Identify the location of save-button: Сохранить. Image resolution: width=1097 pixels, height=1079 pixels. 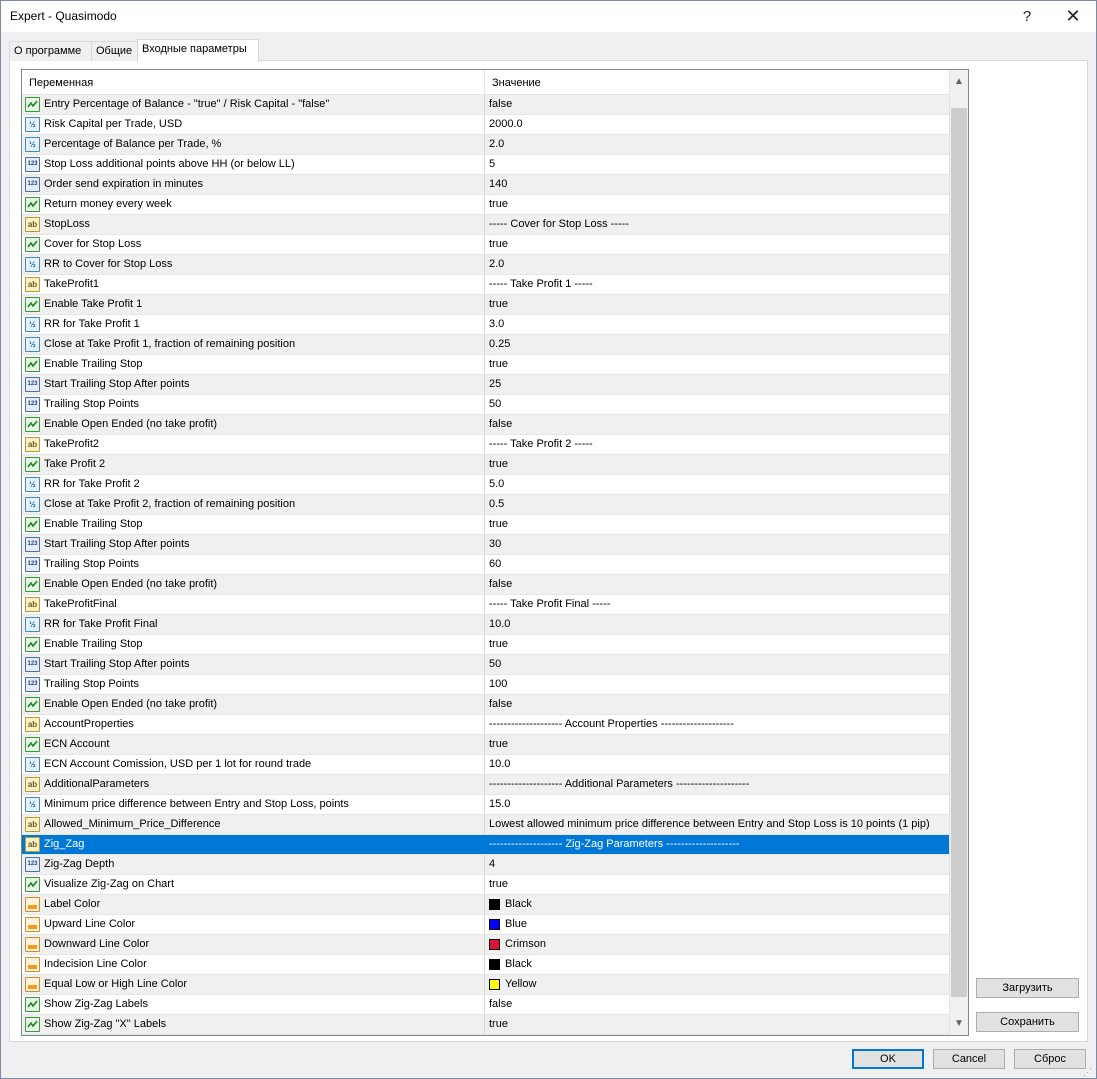
(1027, 1022).